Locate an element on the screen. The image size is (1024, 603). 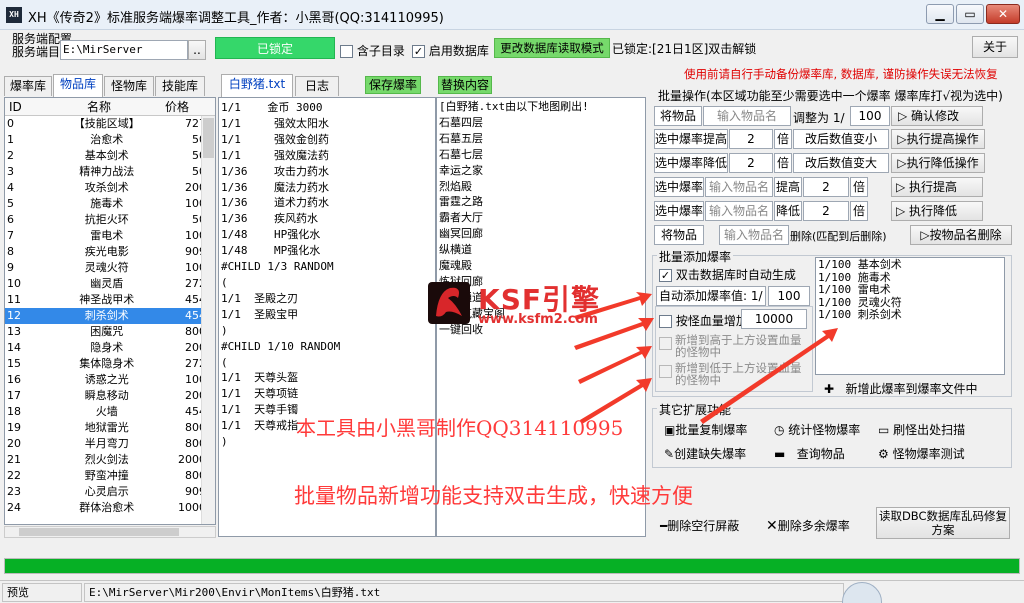
table-row: 22 野蛮冲撞 8000 is located at coordinates (110, 476).